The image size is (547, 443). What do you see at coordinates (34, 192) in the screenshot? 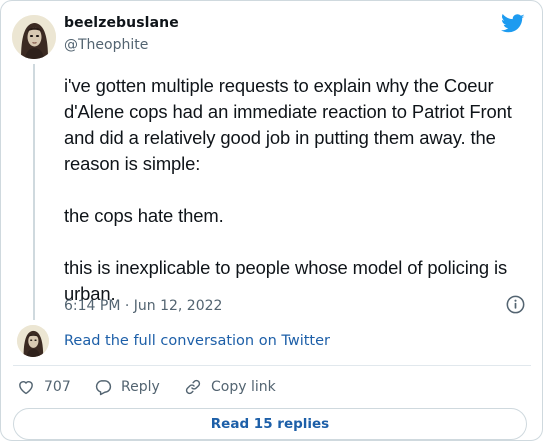
I see `thread-line` at bounding box center [34, 192].